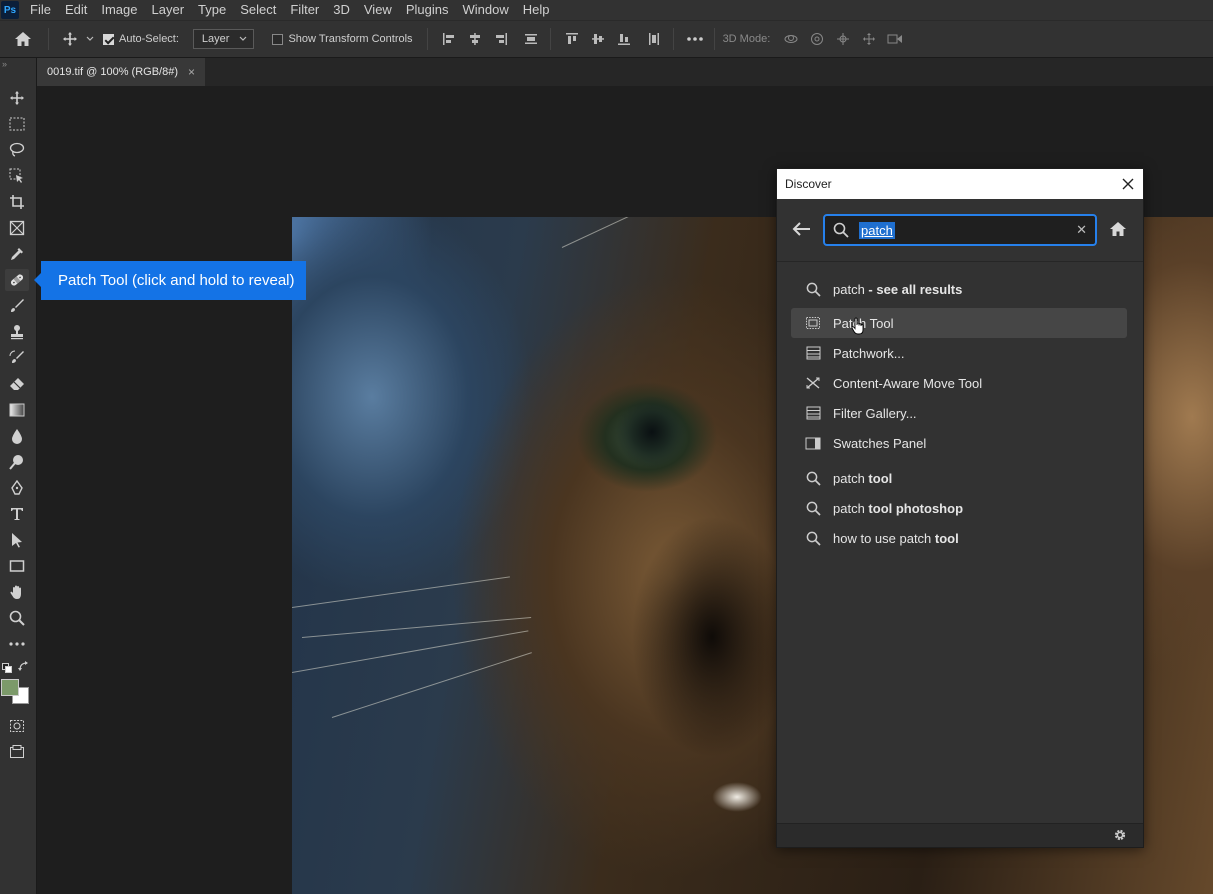 The width and height of the screenshot is (1213, 894). I want to click on move-tool-icon, so click(17, 98).